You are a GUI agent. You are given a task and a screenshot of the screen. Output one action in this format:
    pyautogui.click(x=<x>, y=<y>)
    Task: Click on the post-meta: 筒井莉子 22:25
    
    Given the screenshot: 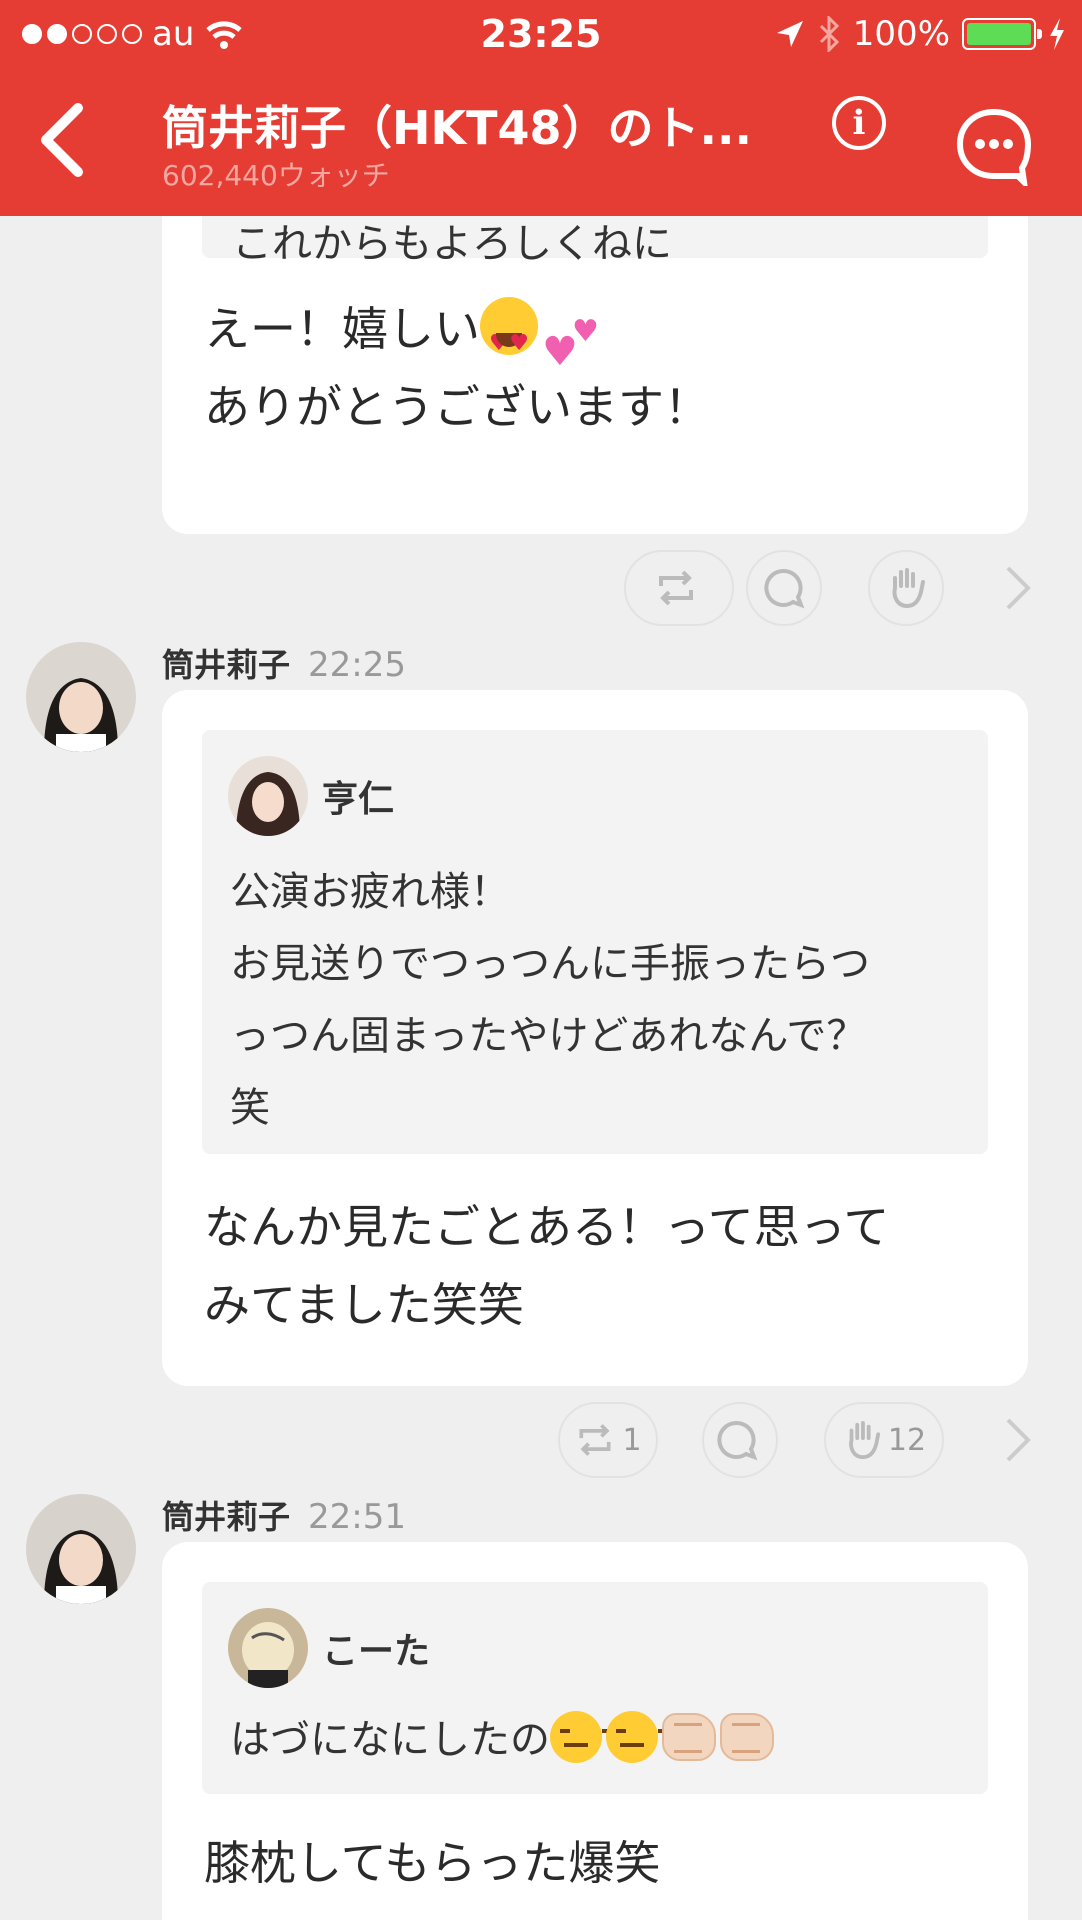 What is the action you would take?
    pyautogui.click(x=284, y=663)
    